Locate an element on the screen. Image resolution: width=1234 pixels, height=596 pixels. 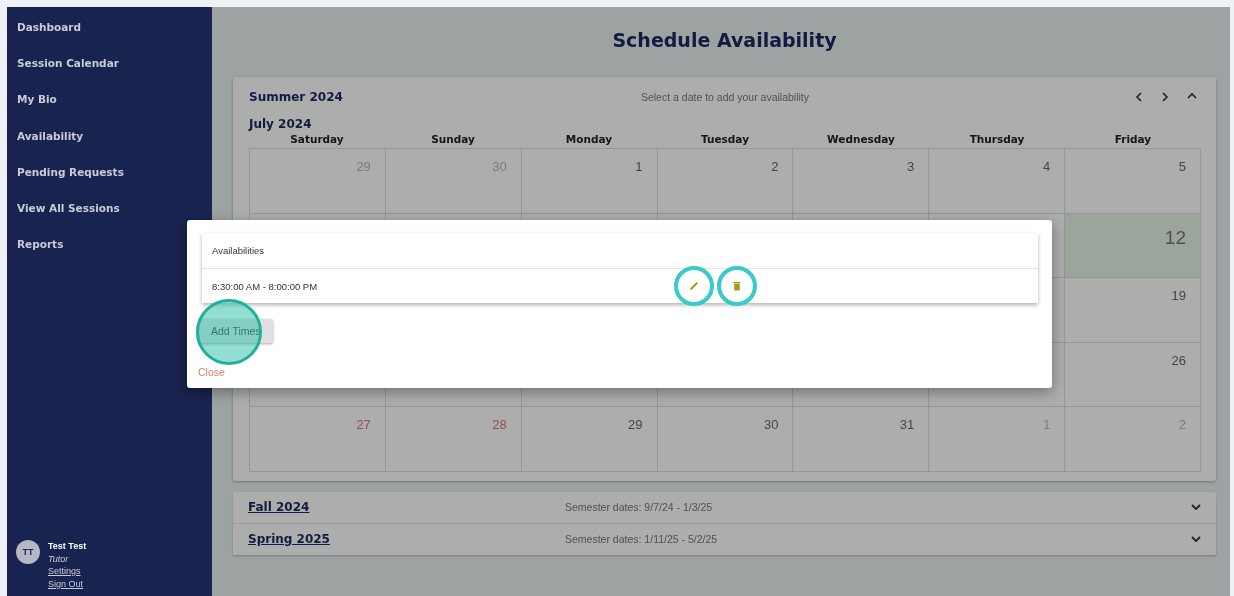
calendar-day: 29 is located at coordinates (589, 439).